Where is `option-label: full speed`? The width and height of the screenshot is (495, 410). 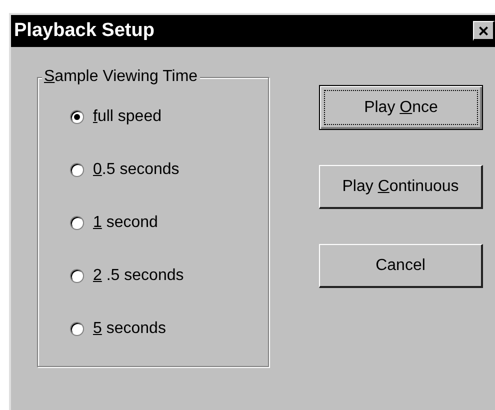
option-label: full speed is located at coordinates (127, 117).